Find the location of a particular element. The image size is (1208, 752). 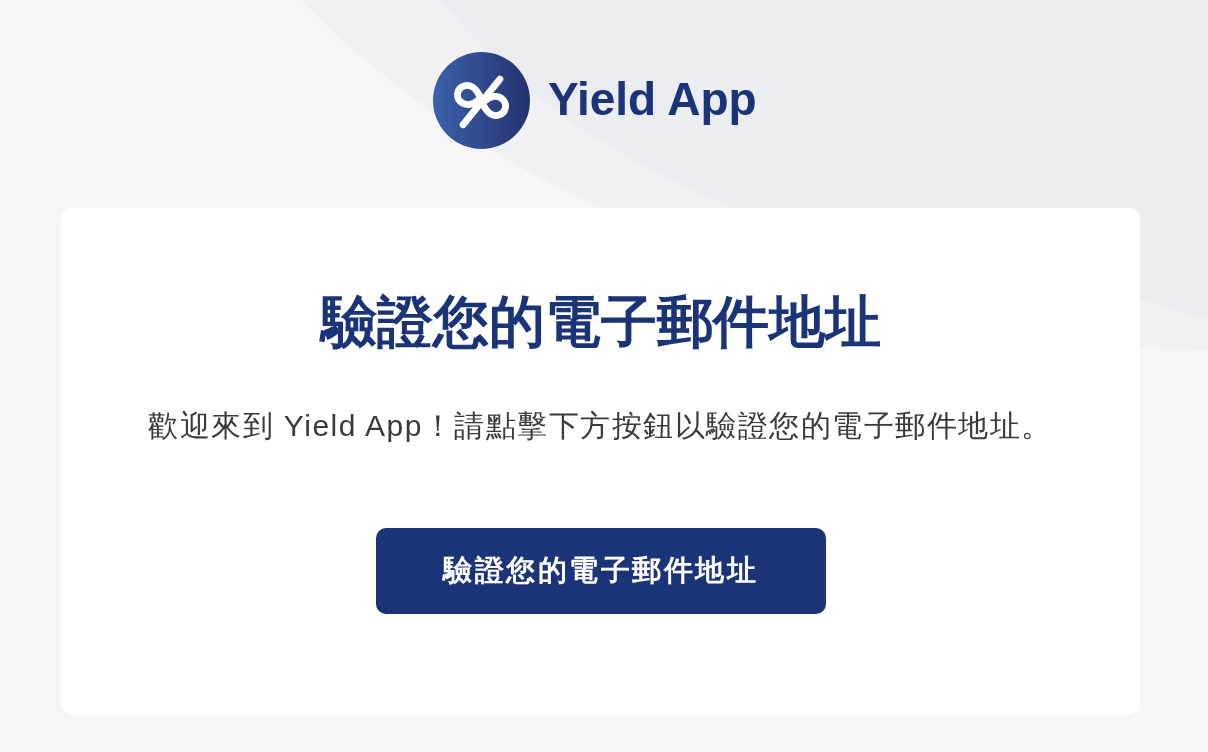

verify-email-button: 驗證您的電子郵件地址 is located at coordinates (600, 571).